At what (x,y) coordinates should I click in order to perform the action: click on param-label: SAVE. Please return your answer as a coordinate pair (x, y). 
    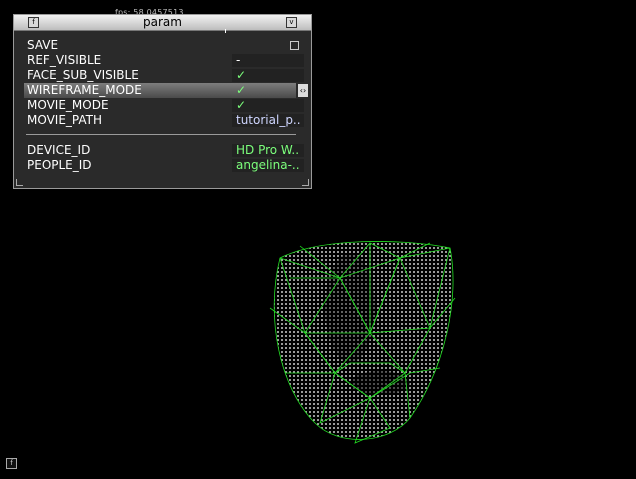
    Looking at the image, I should click on (43, 45).